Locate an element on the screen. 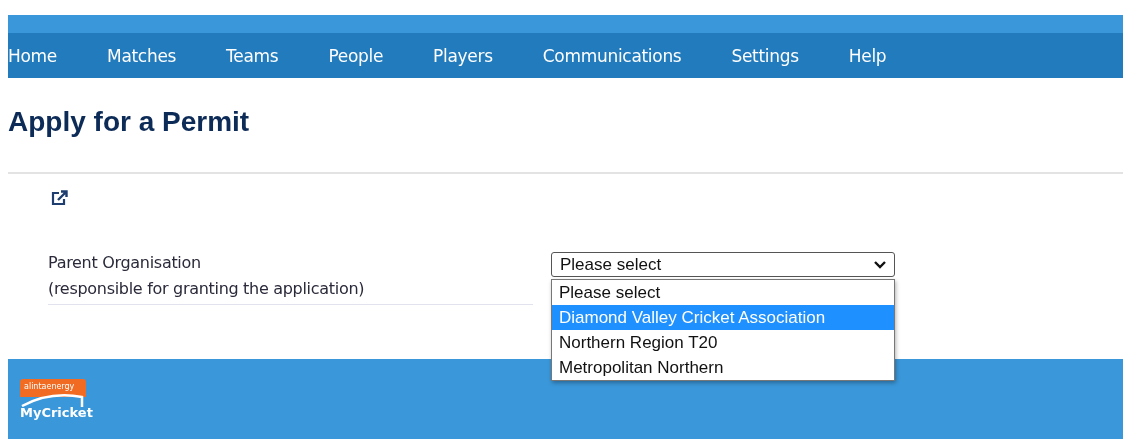 Image resolution: width=1123 pixels, height=439 pixels. dropdown-option: Metropolitan Northern is located at coordinates (723, 367).